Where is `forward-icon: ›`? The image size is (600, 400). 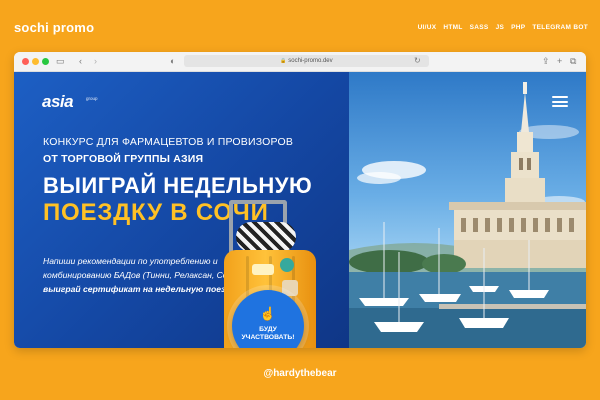 forward-icon: › is located at coordinates (95, 61).